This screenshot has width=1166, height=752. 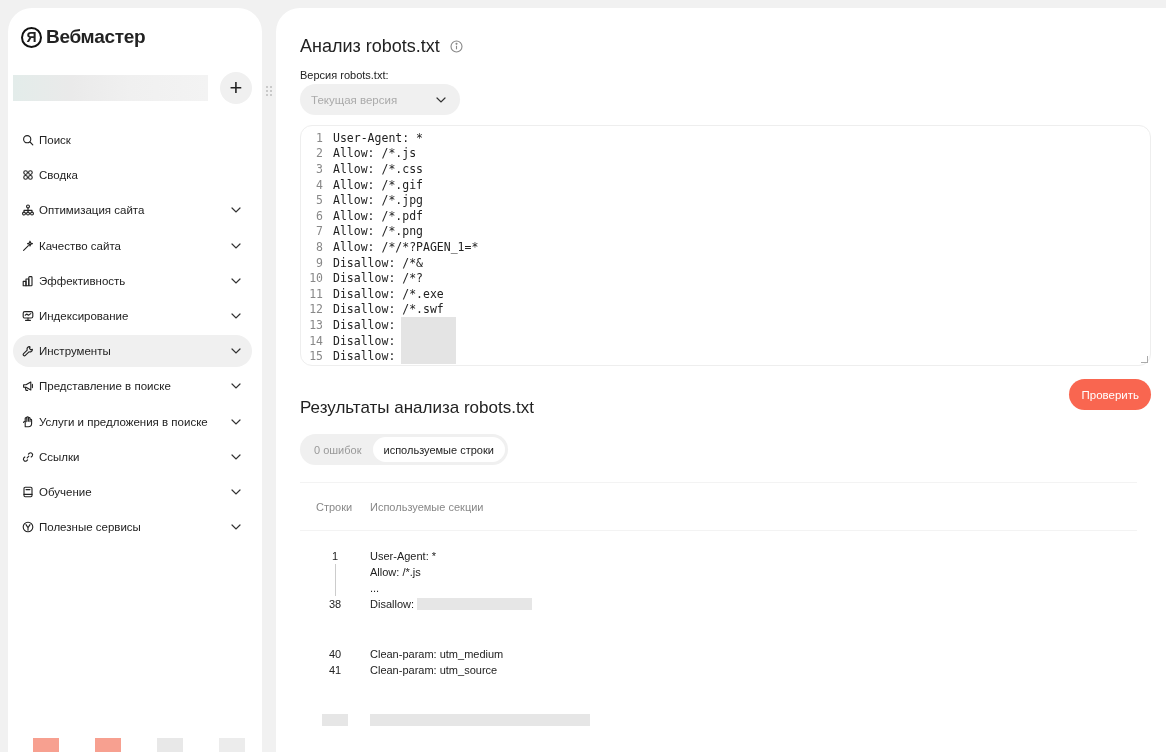 What do you see at coordinates (375, 153) in the screenshot?
I see `code-line: Allow: /*.js` at bounding box center [375, 153].